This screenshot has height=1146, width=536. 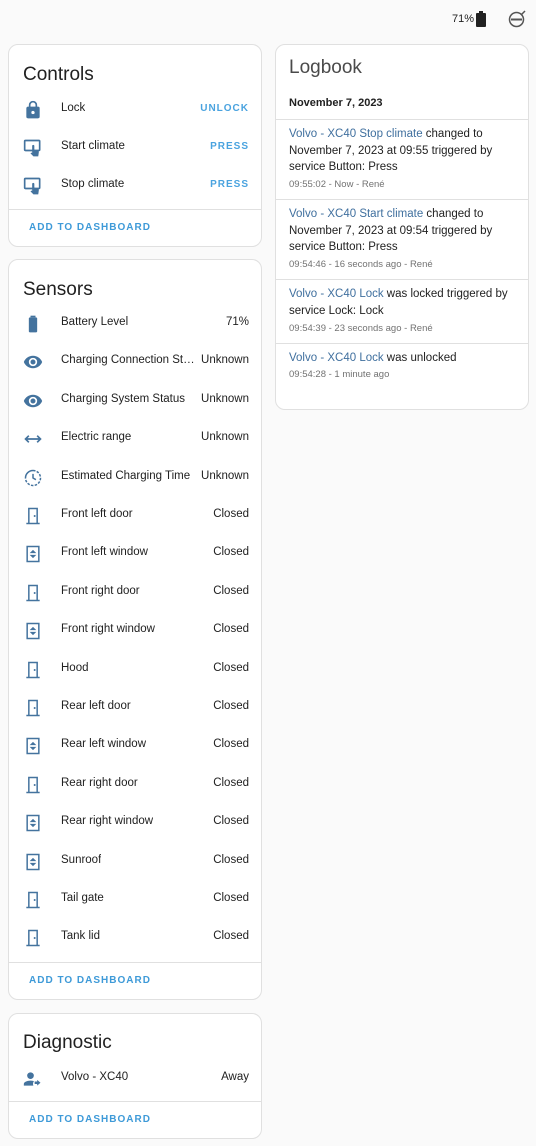 I want to click on sensor-label: Charging System Status, so click(x=123, y=398).